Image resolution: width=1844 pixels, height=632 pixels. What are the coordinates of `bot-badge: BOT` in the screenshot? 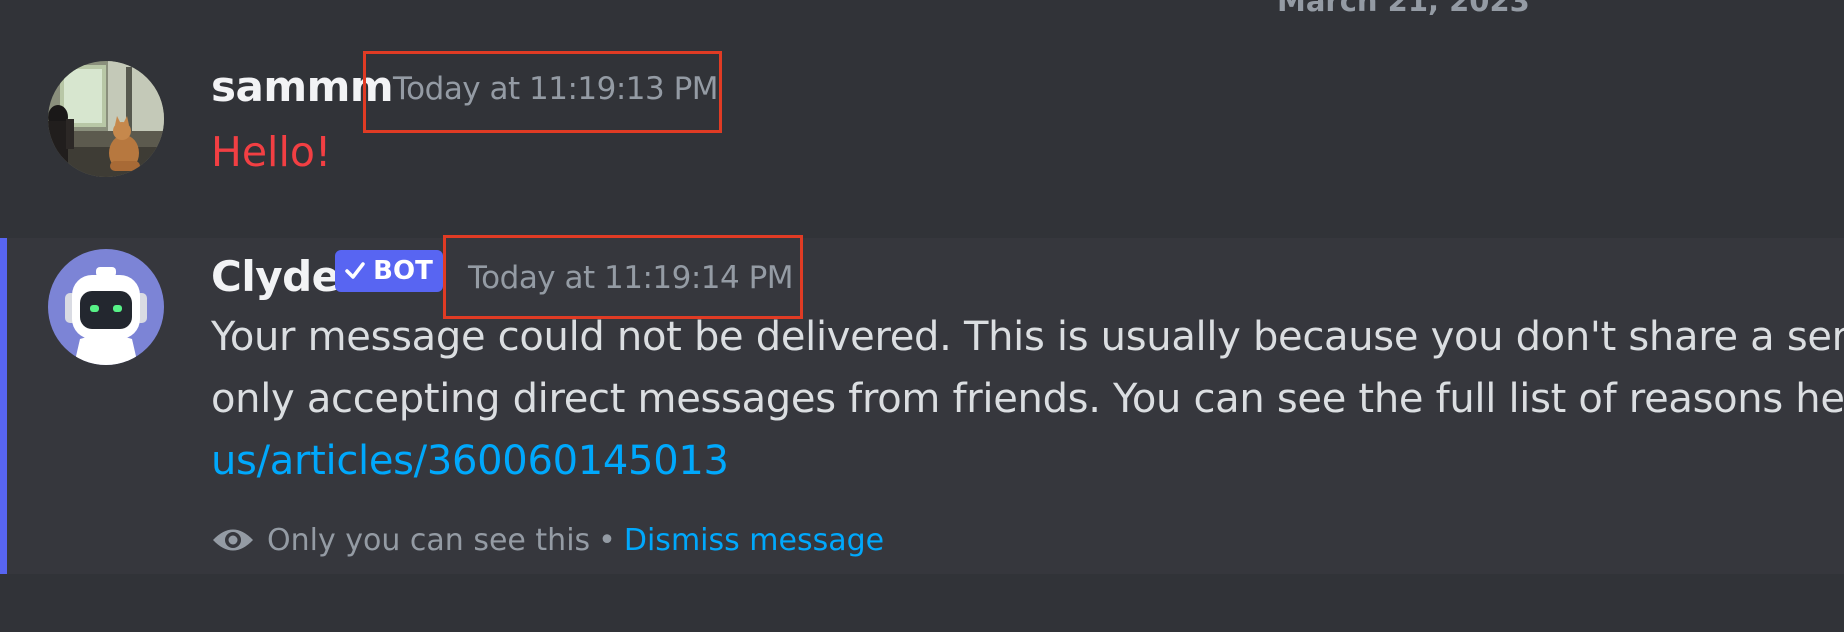 It's located at (389, 271).